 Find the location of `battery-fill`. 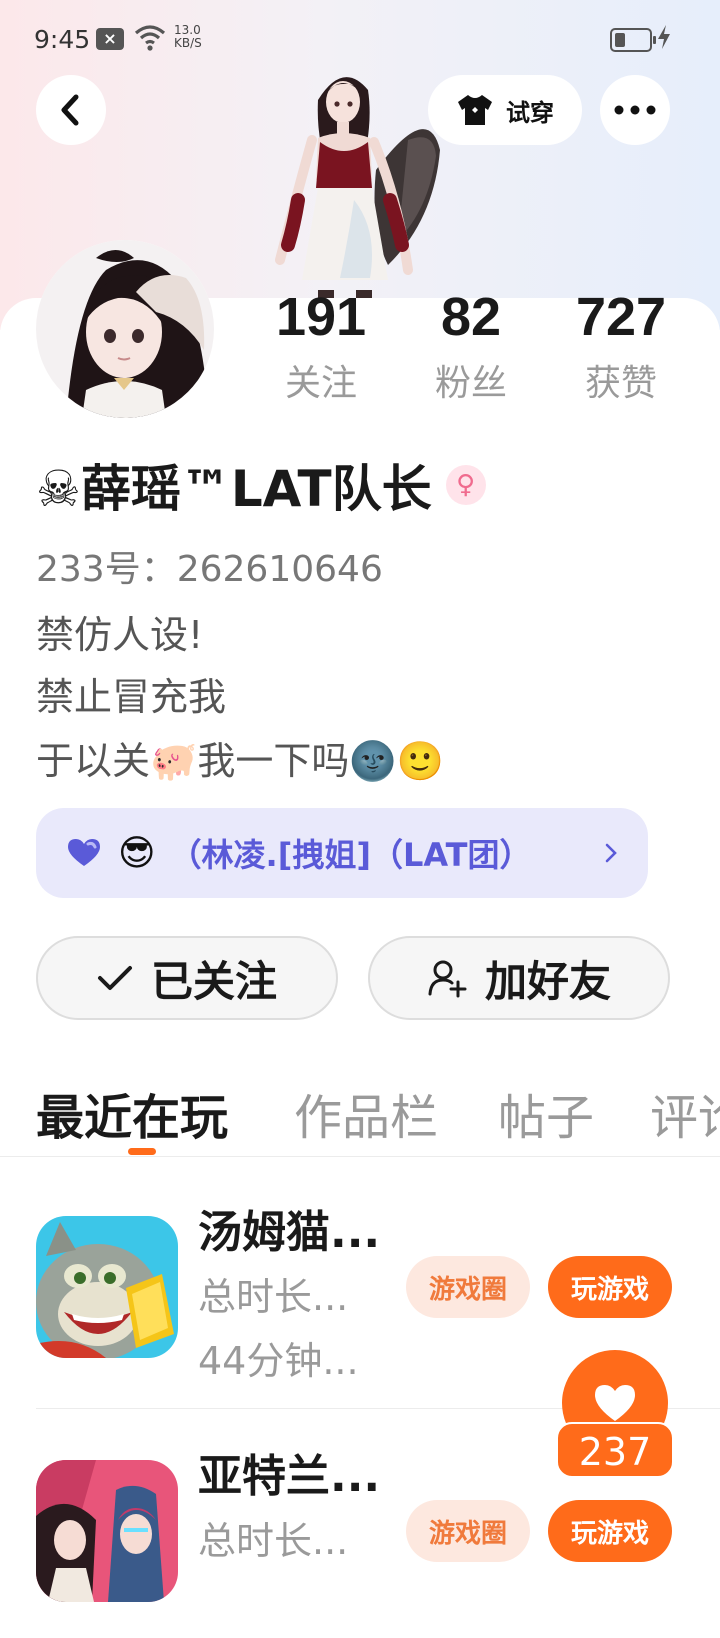

battery-fill is located at coordinates (620, 40).